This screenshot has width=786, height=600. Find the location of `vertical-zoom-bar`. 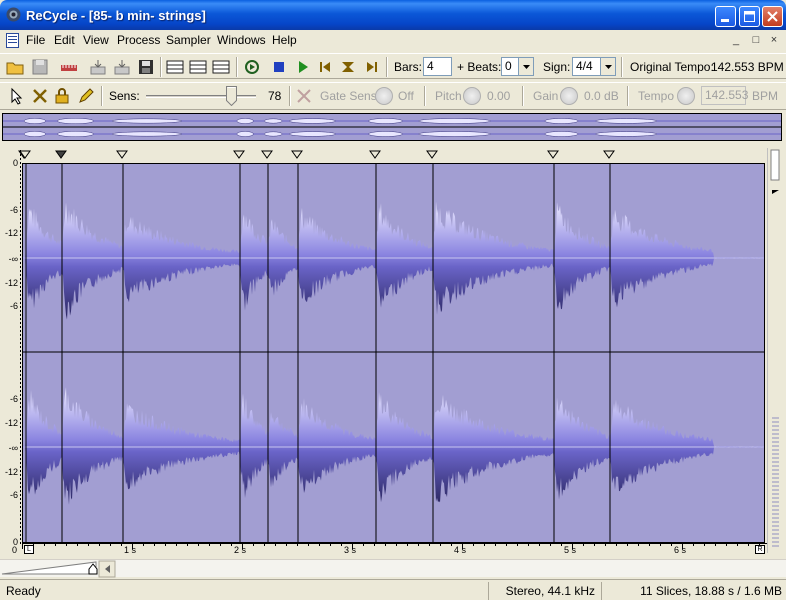

vertical-zoom-bar is located at coordinates (774, 350).